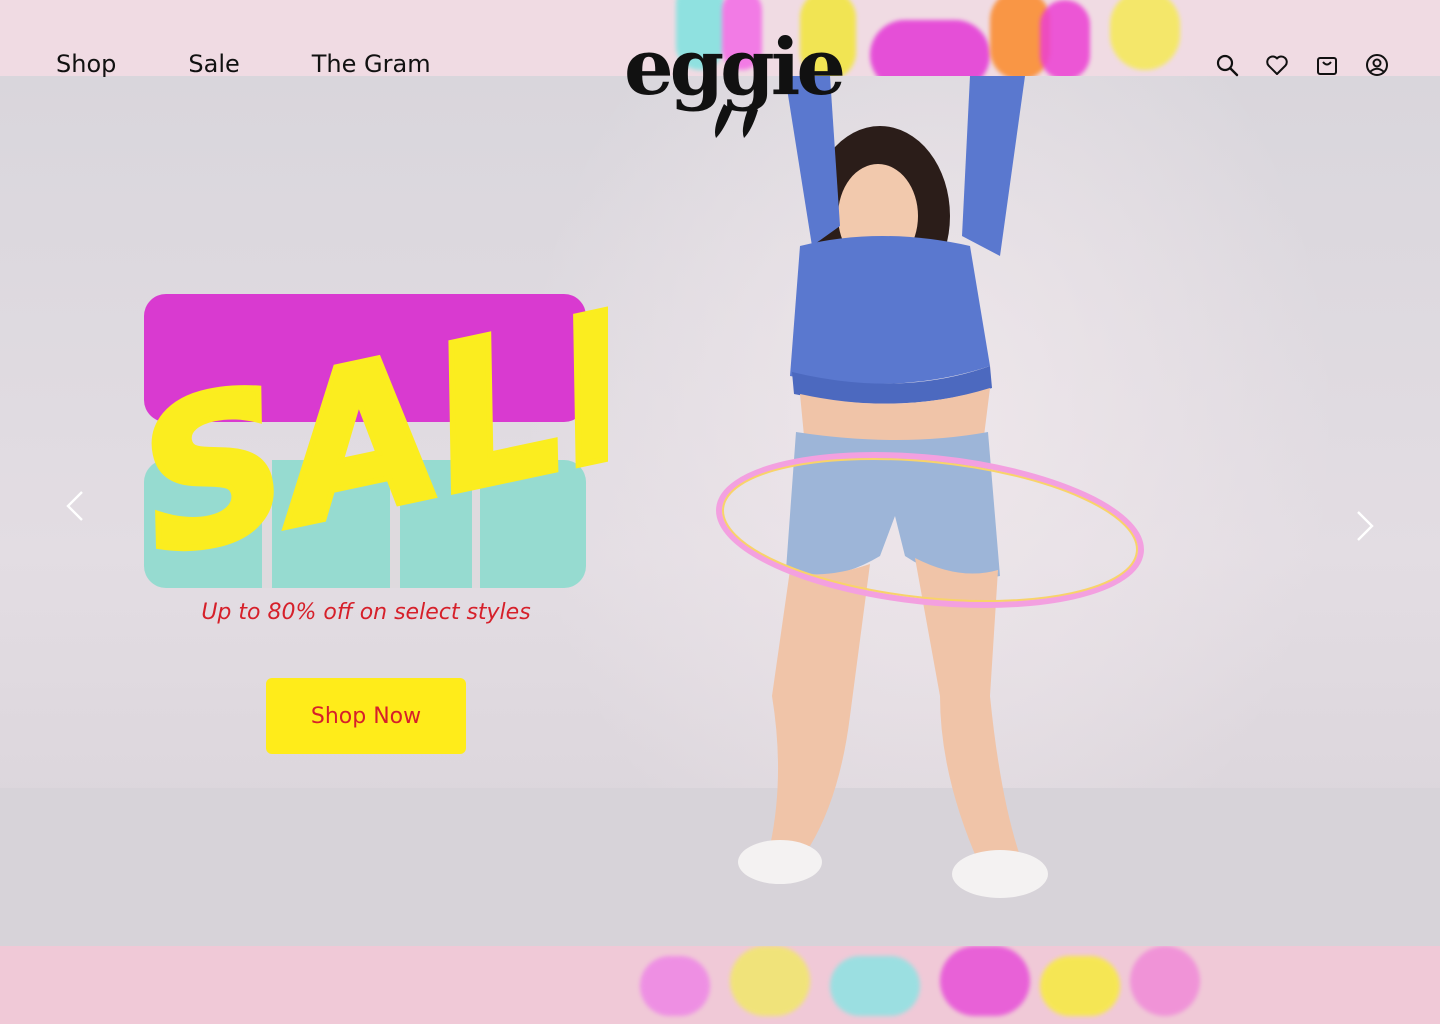  What do you see at coordinates (1277, 65) in the screenshot?
I see `heart-icon` at bounding box center [1277, 65].